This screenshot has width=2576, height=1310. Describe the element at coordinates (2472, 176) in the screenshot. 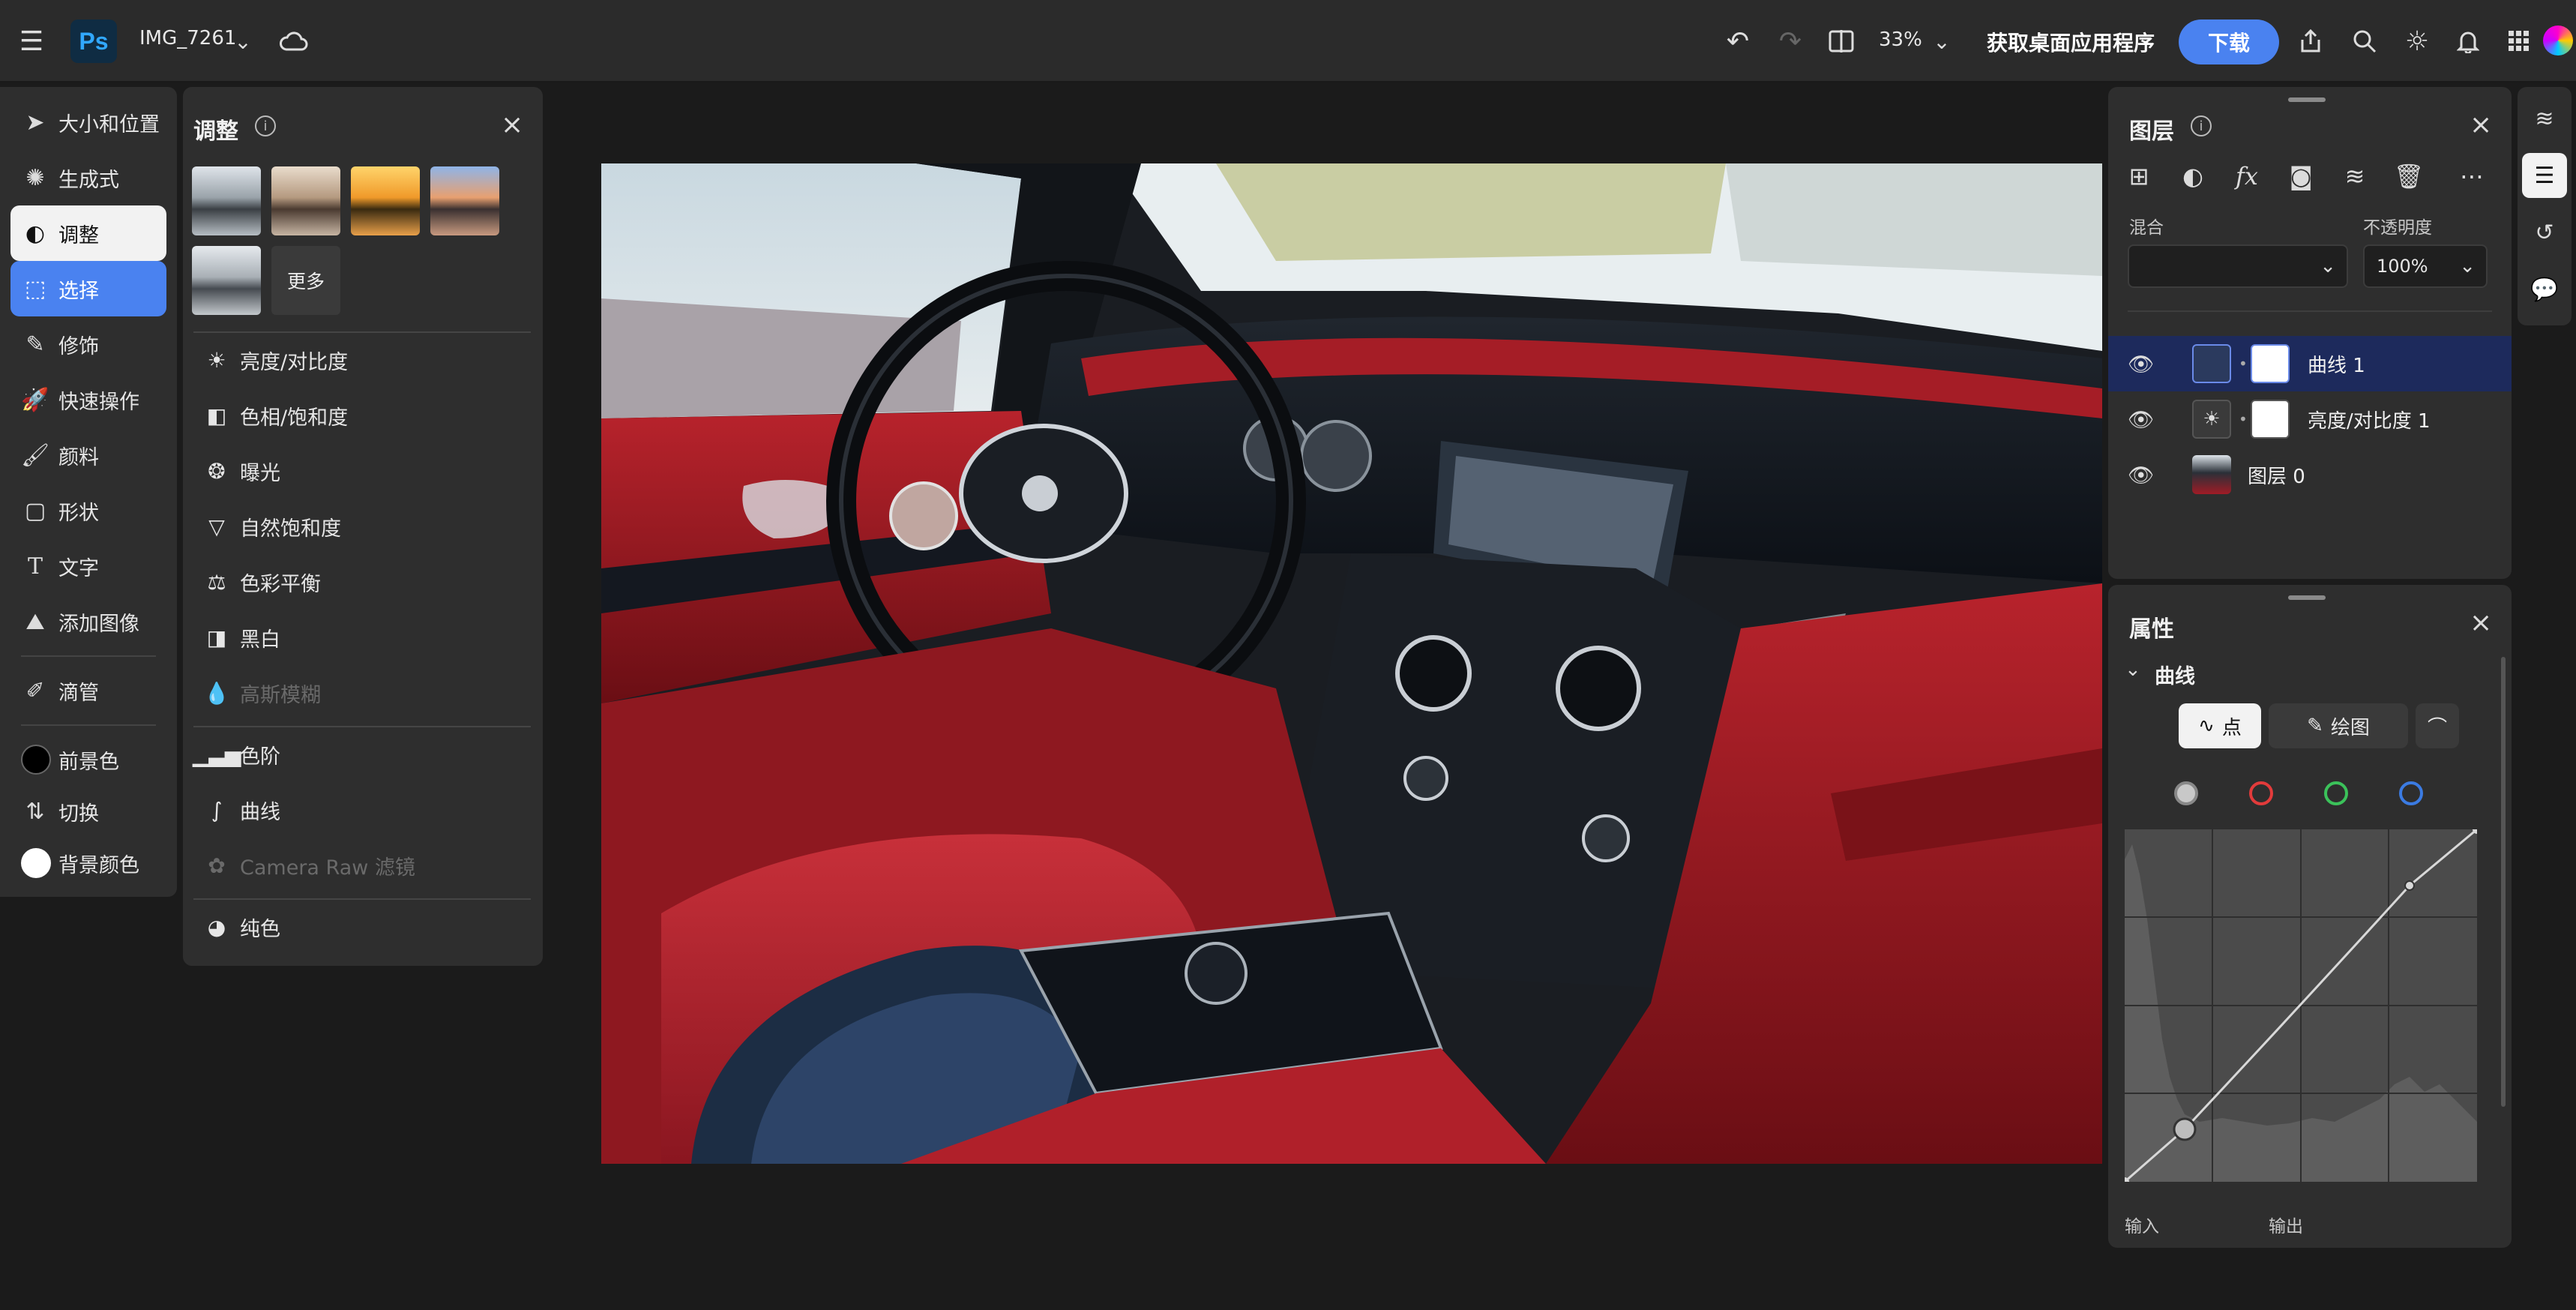

I see `more-options-icon: ⋯` at that location.